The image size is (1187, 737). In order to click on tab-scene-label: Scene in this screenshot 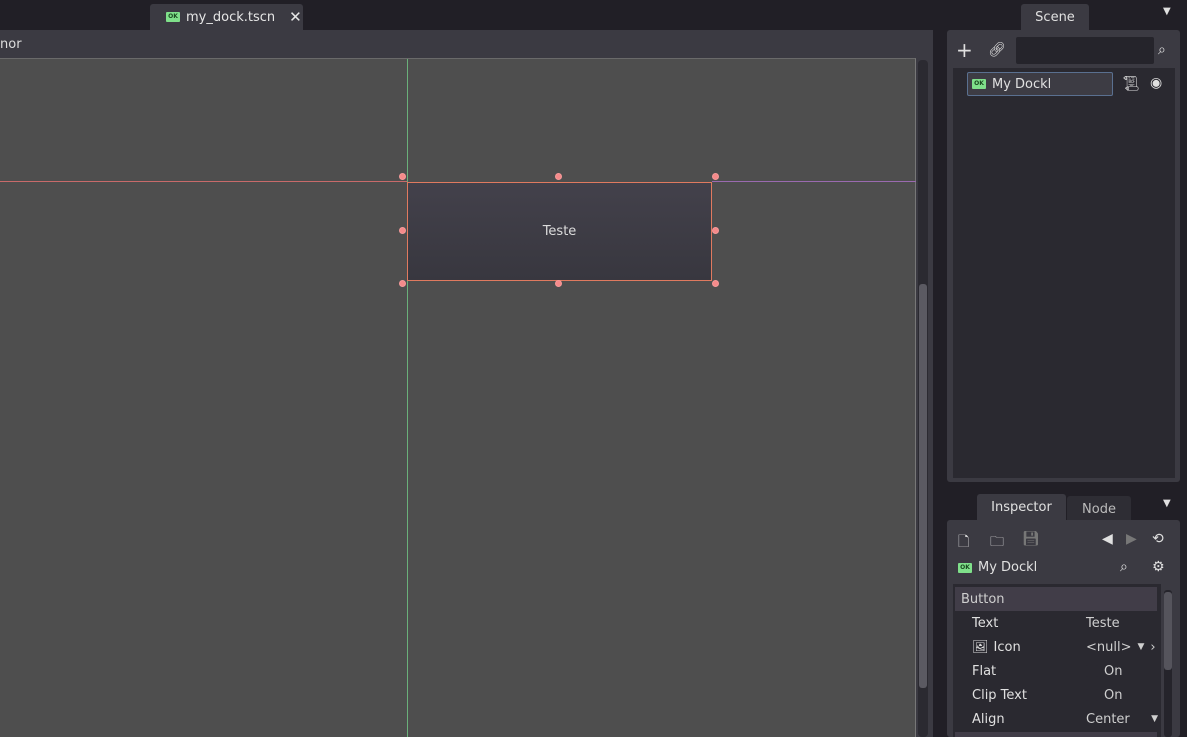, I will do `click(1055, 17)`.